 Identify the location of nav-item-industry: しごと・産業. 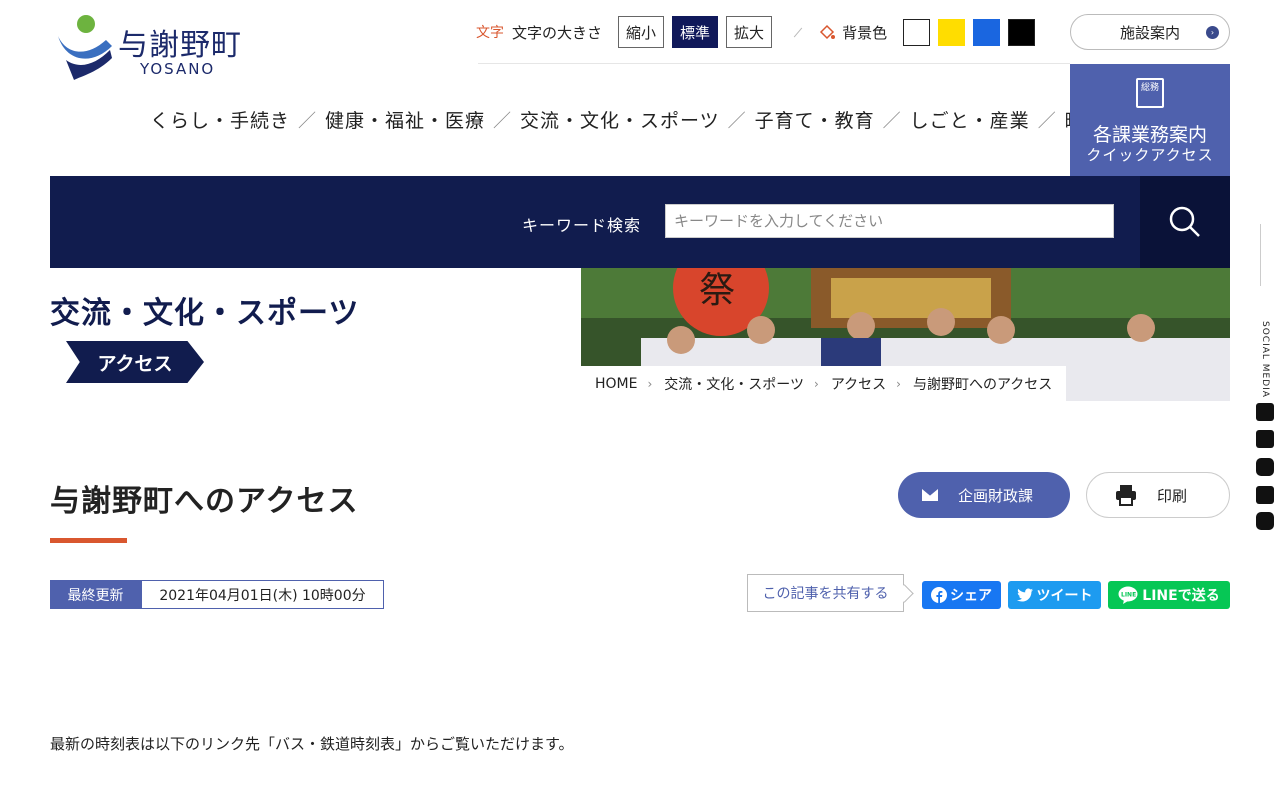
(970, 119).